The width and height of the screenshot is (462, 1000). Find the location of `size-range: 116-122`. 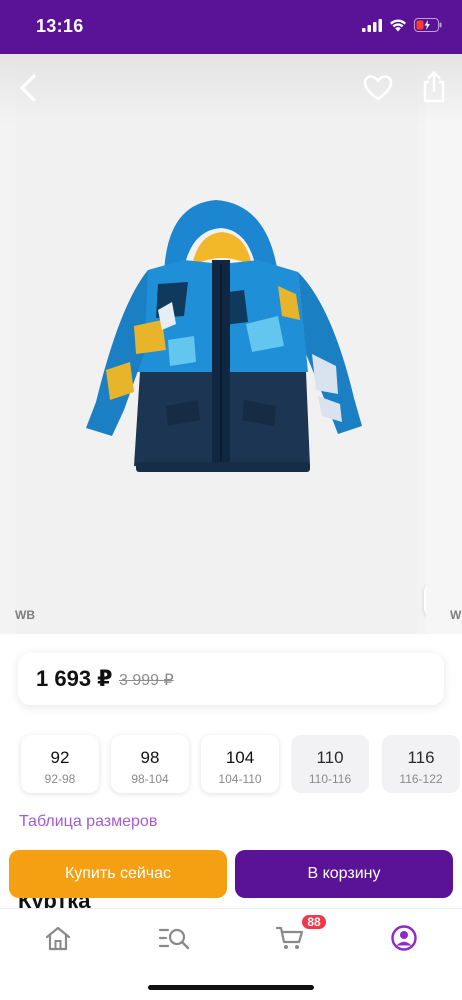

size-range: 116-122 is located at coordinates (421, 779).